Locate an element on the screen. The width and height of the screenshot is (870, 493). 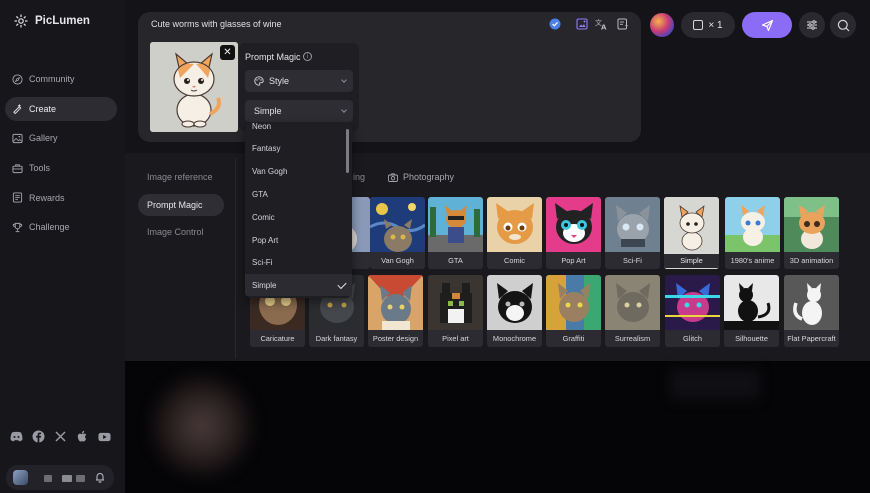
verified-check-icon is located at coordinates (554, 23).